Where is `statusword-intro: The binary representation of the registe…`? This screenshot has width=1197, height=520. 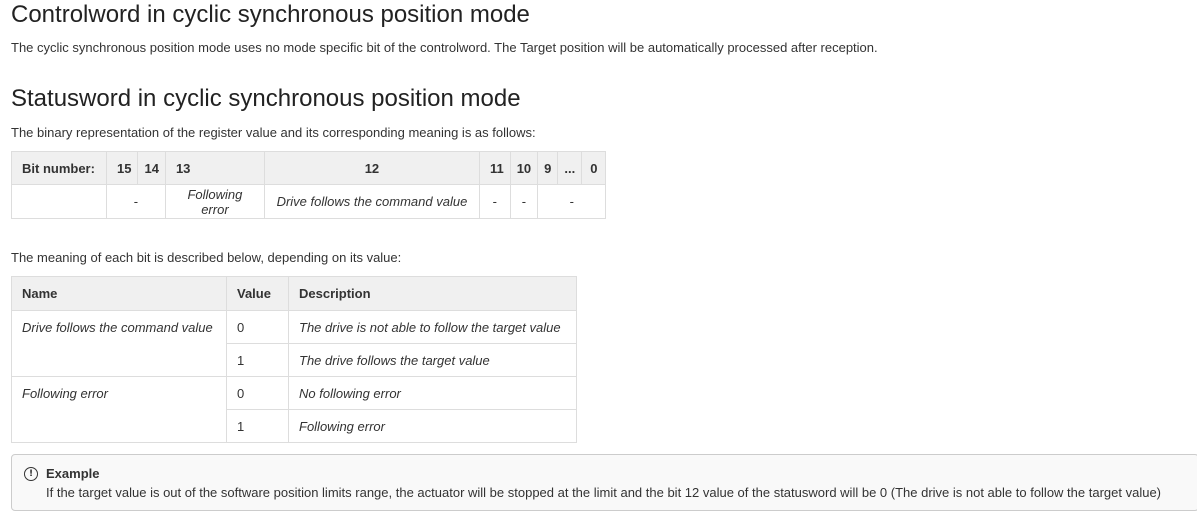
statusword-intro: The binary representation of the registe… is located at coordinates (273, 132).